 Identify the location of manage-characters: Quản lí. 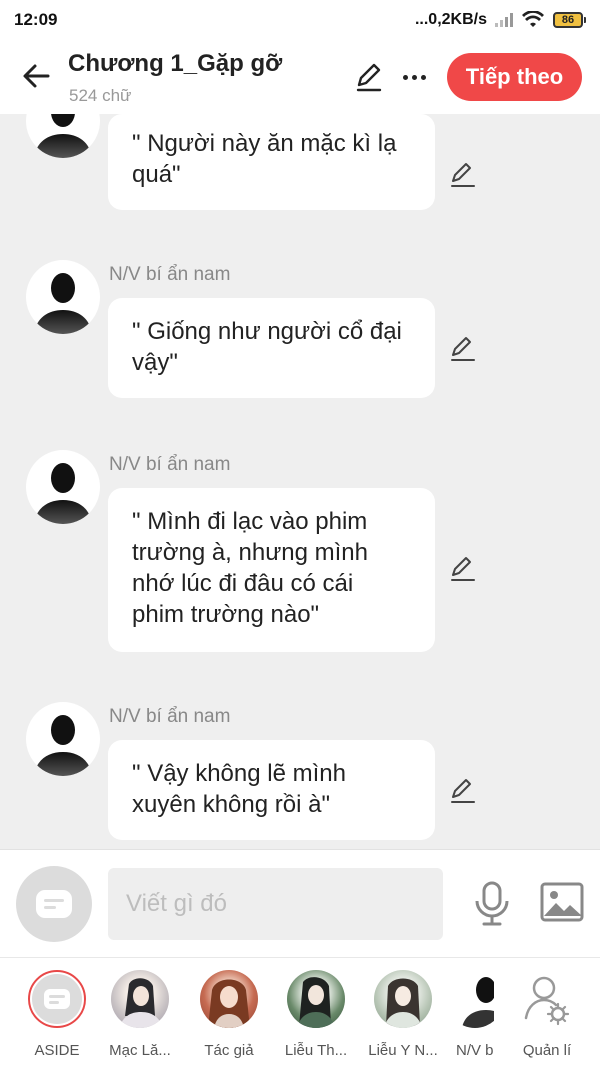
(547, 1014).